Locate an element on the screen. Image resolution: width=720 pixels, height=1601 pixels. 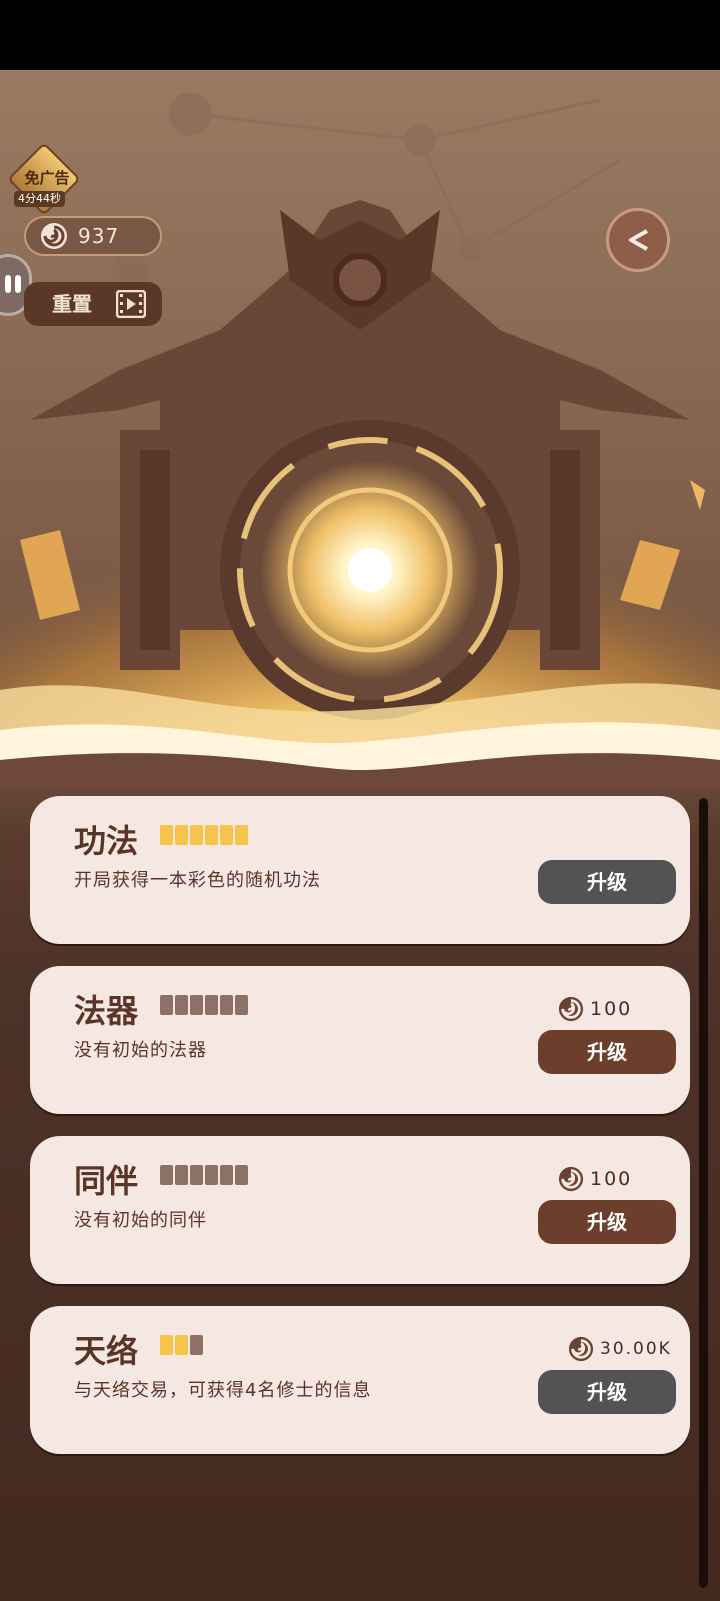
card-description: 开局获得一本彩色的随机功法 is located at coordinates (197, 880).